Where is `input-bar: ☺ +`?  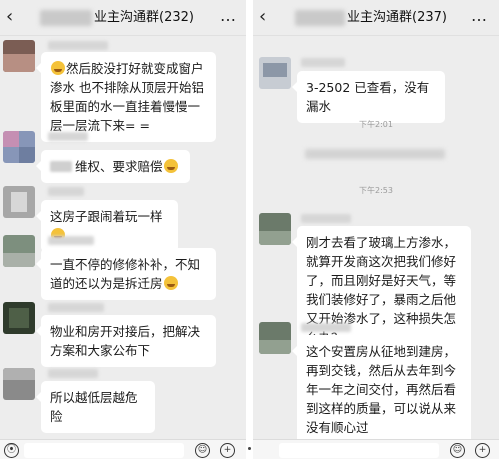
input-bar: ☺ + is located at coordinates (376, 449).